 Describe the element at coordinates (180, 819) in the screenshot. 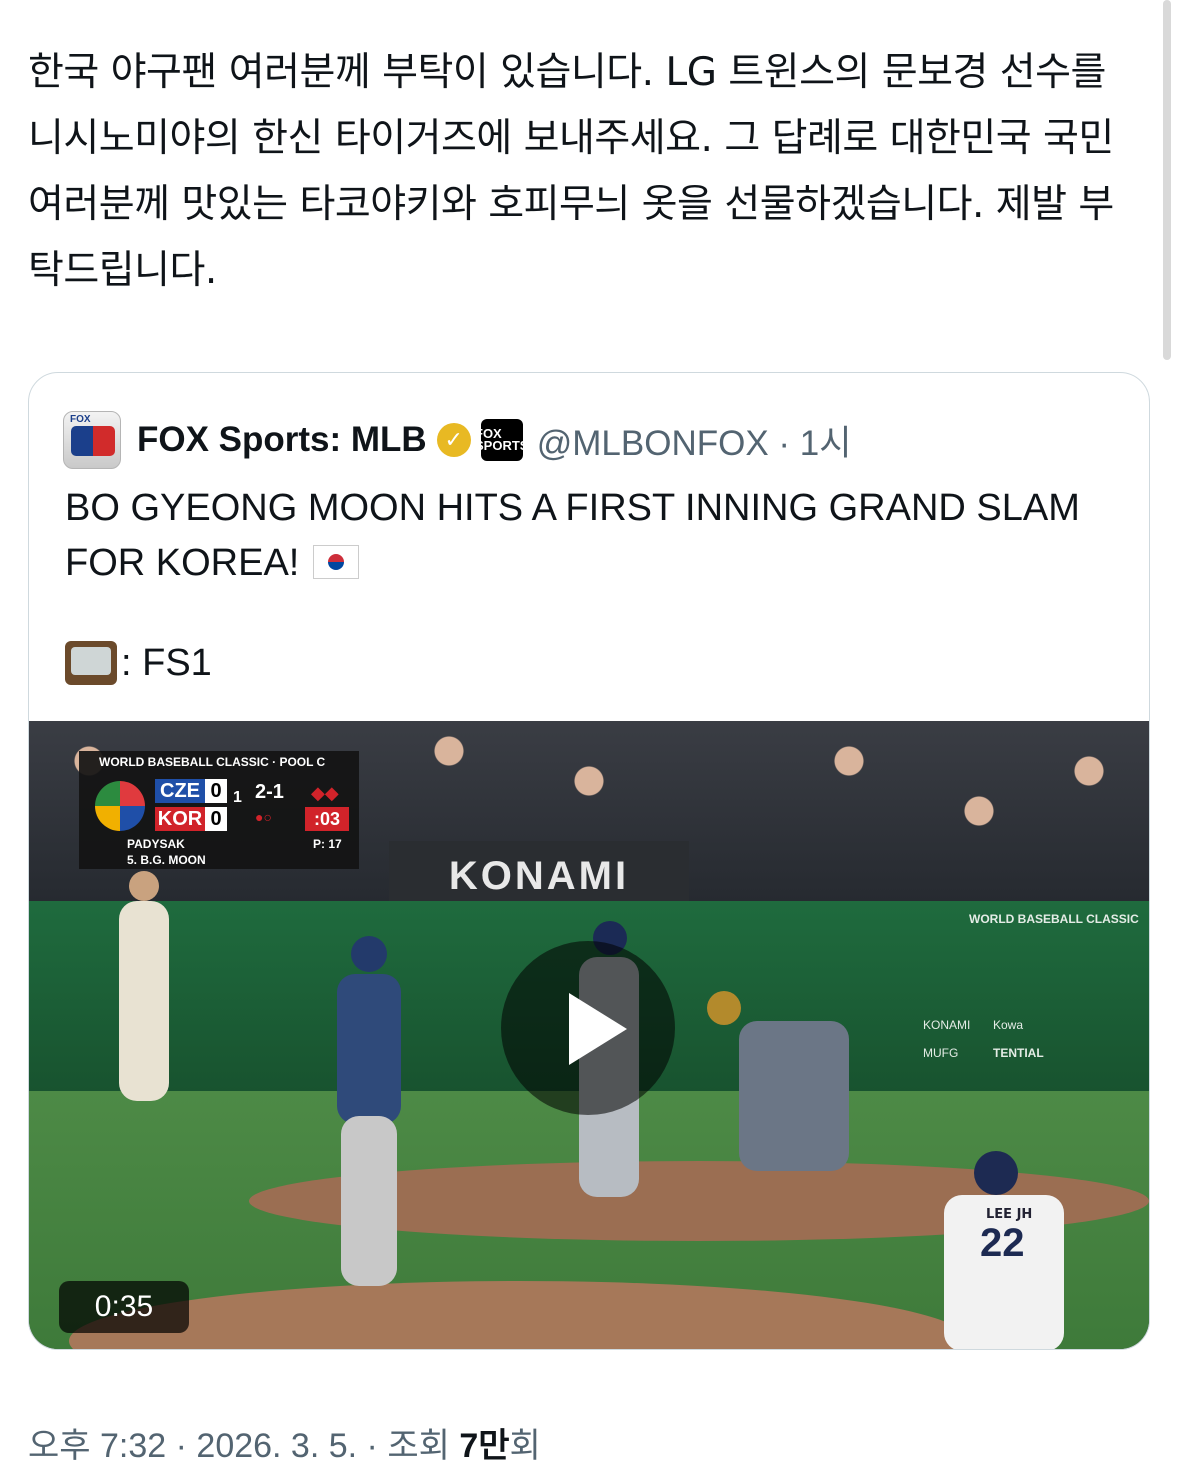

I see `team2-abbr: KOR` at that location.